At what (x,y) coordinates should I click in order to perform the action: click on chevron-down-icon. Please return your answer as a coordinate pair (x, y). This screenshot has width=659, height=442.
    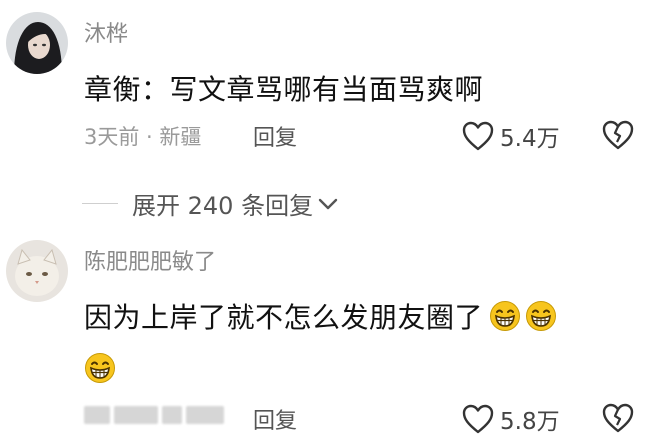
    Looking at the image, I should click on (328, 203).